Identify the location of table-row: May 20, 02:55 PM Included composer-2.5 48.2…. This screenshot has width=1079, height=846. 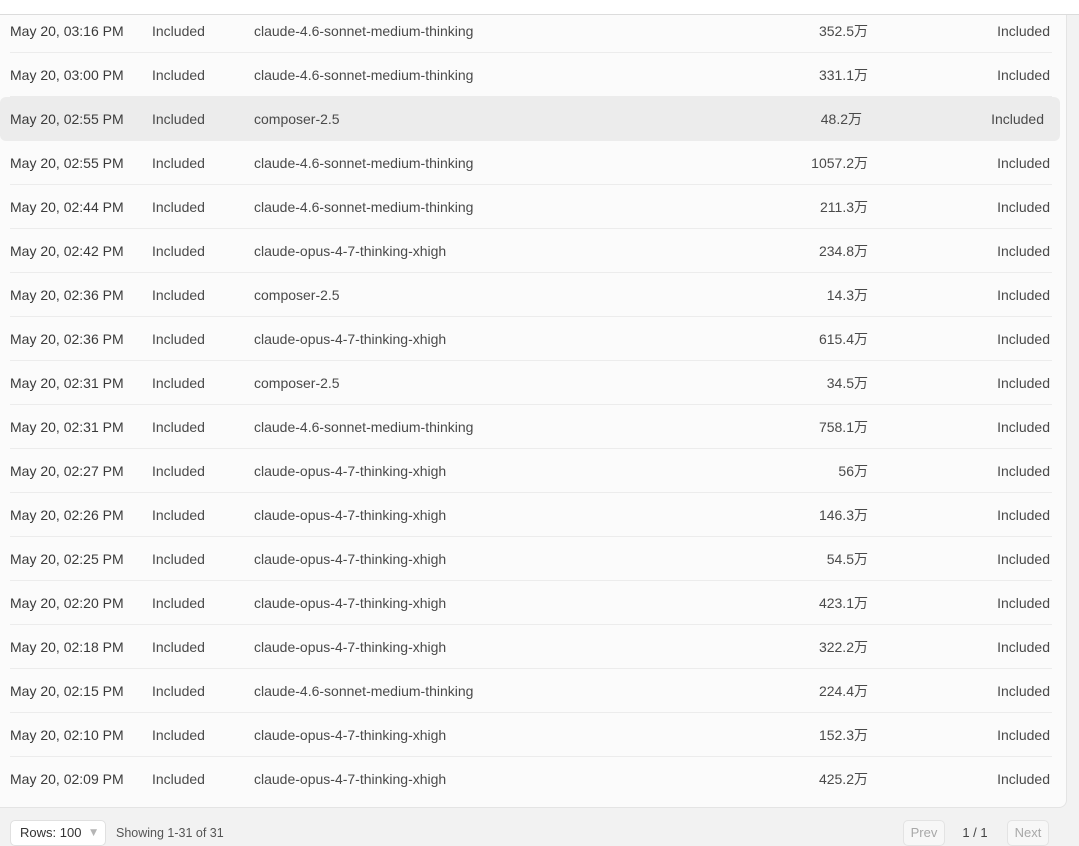
(530, 119).